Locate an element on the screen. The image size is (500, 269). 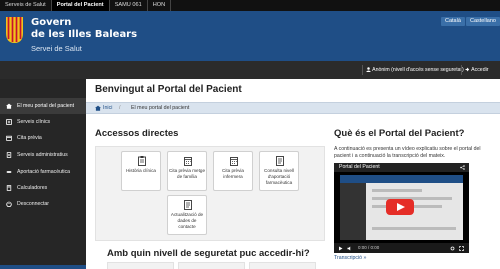
breadcrumb: Inici / El meu portal del pacient is located at coordinates (293, 108).